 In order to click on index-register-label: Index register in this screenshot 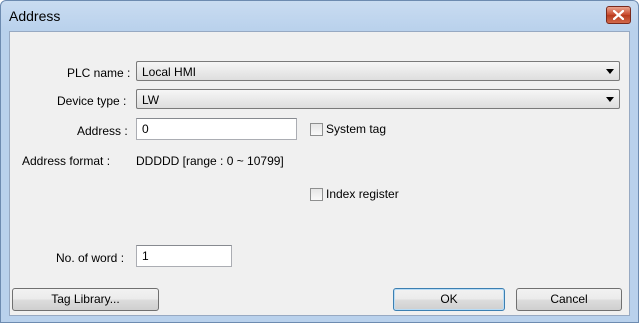, I will do `click(362, 194)`.